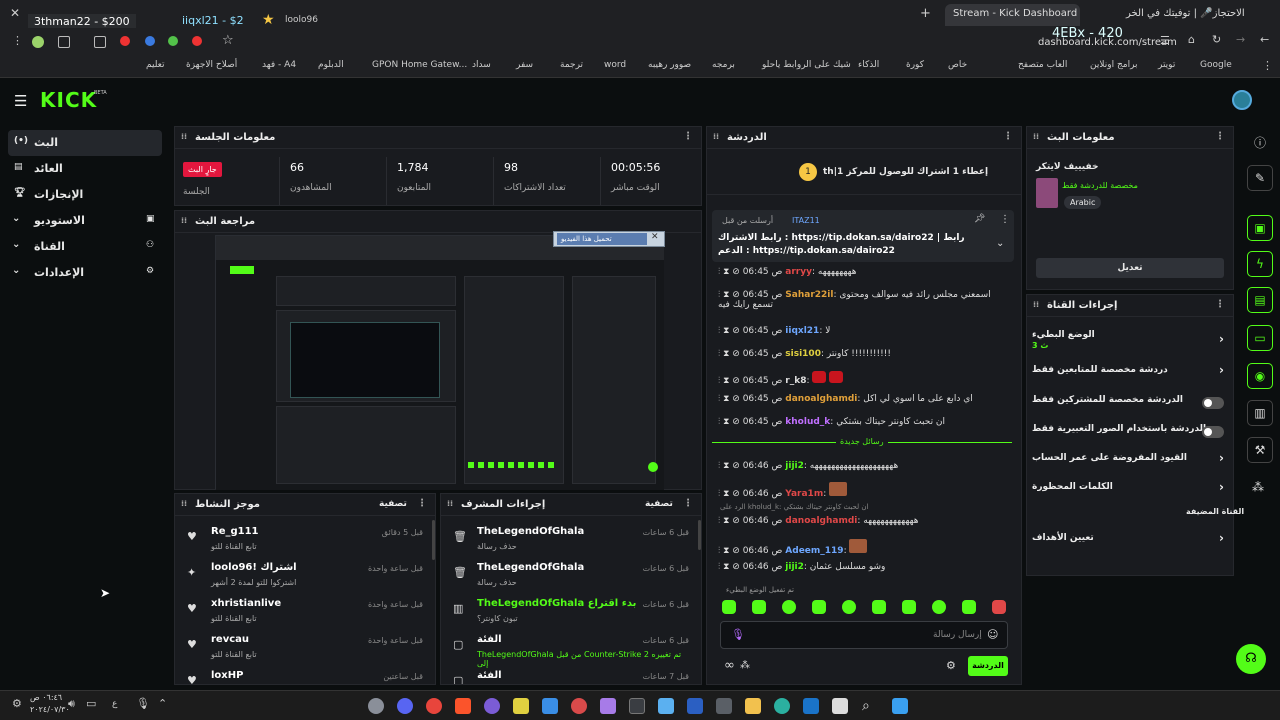 The image size is (1280, 720). Describe the element at coordinates (1132, 404) in the screenshot. I see `setting-subscribers-only: الدردشة مخصصة للمشتركين فقط` at that location.